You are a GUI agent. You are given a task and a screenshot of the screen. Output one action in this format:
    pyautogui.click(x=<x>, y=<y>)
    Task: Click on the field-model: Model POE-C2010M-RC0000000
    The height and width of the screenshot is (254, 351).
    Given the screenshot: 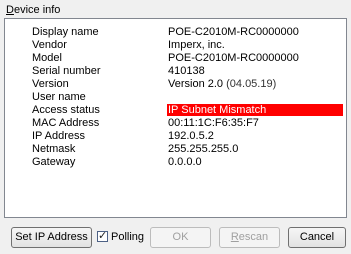 What is the action you would take?
    pyautogui.click(x=175, y=58)
    